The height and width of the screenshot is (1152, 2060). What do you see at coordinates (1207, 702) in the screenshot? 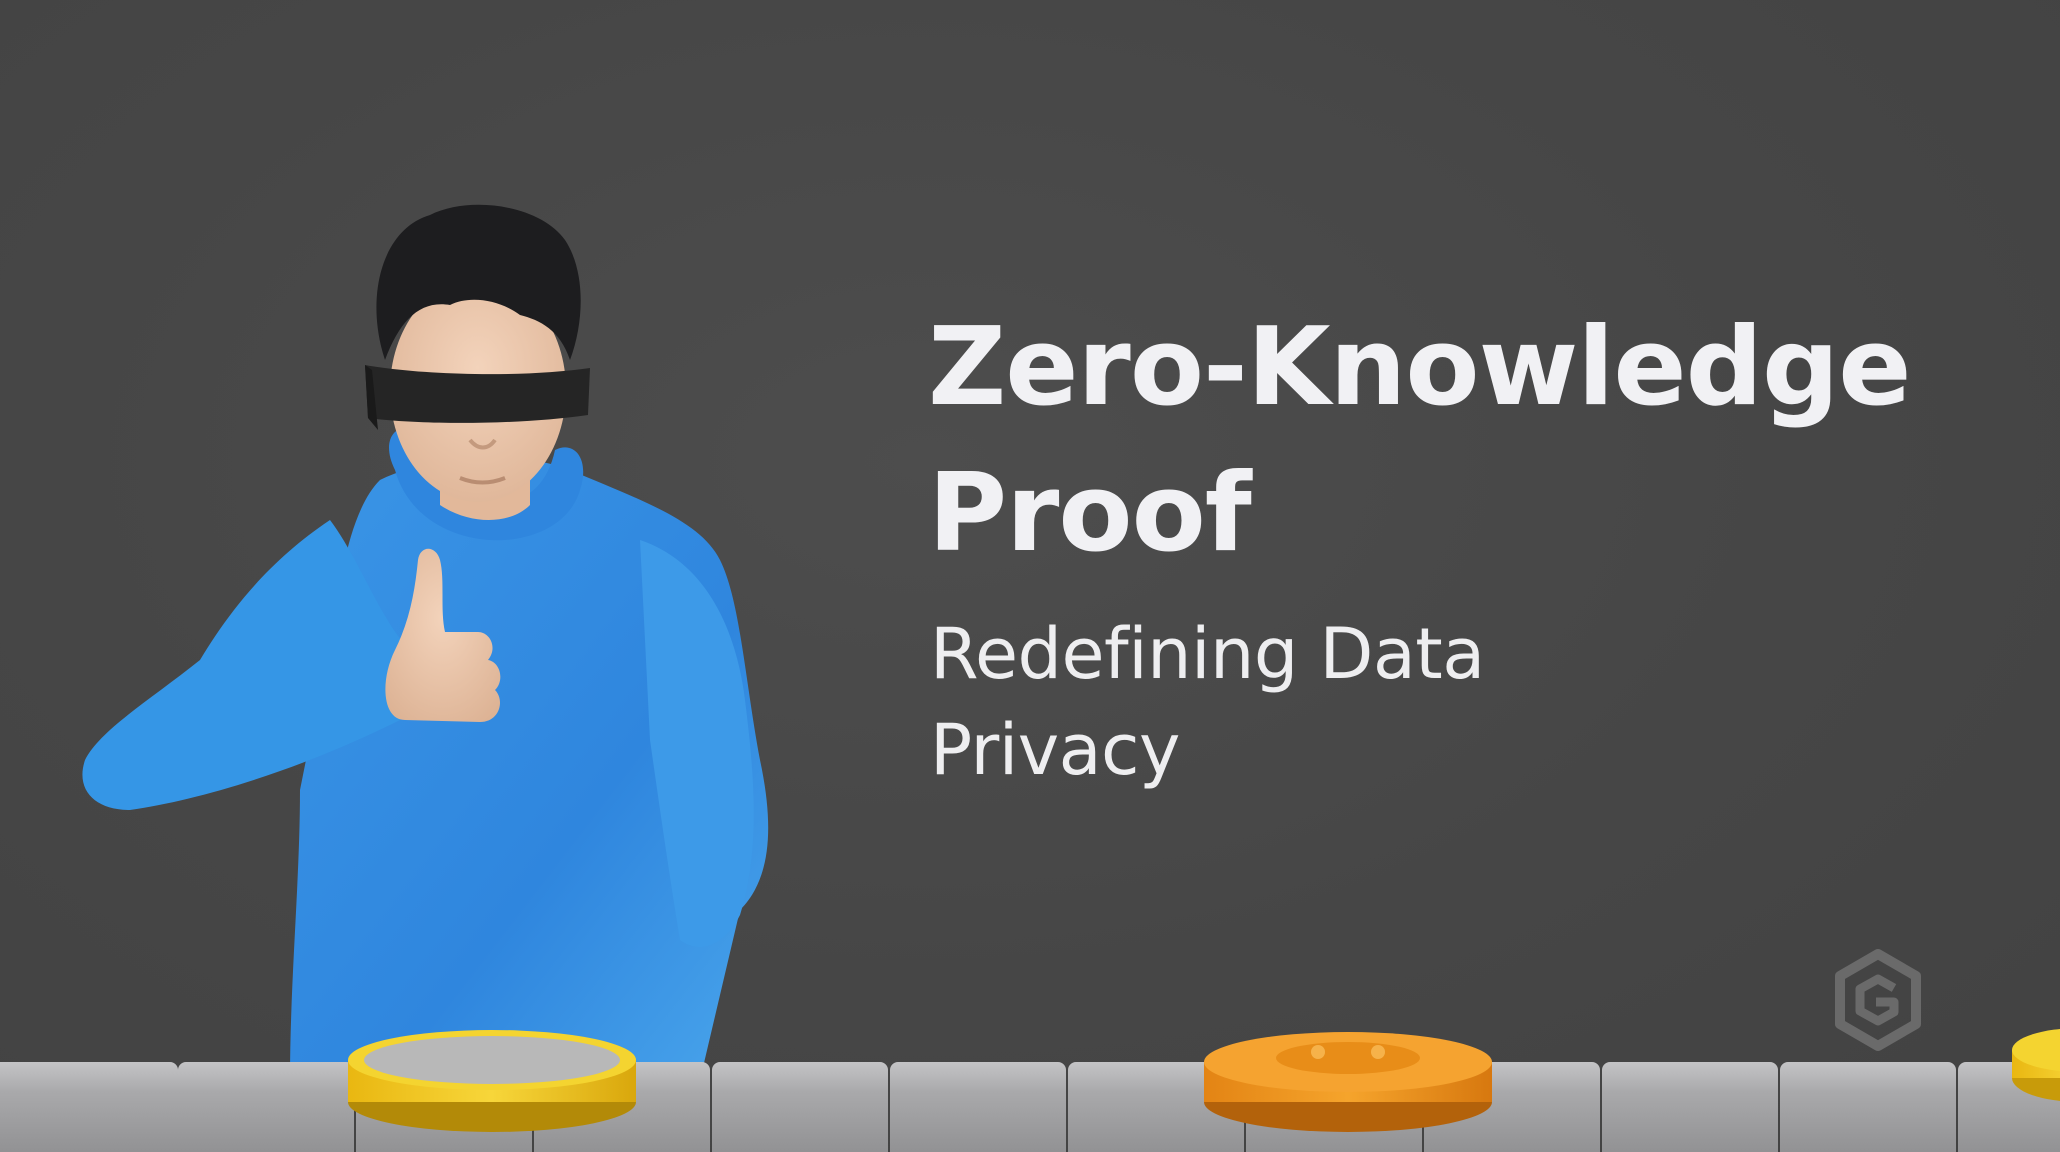
I see `page-subtitle: Redefining Data Privacy` at bounding box center [1207, 702].